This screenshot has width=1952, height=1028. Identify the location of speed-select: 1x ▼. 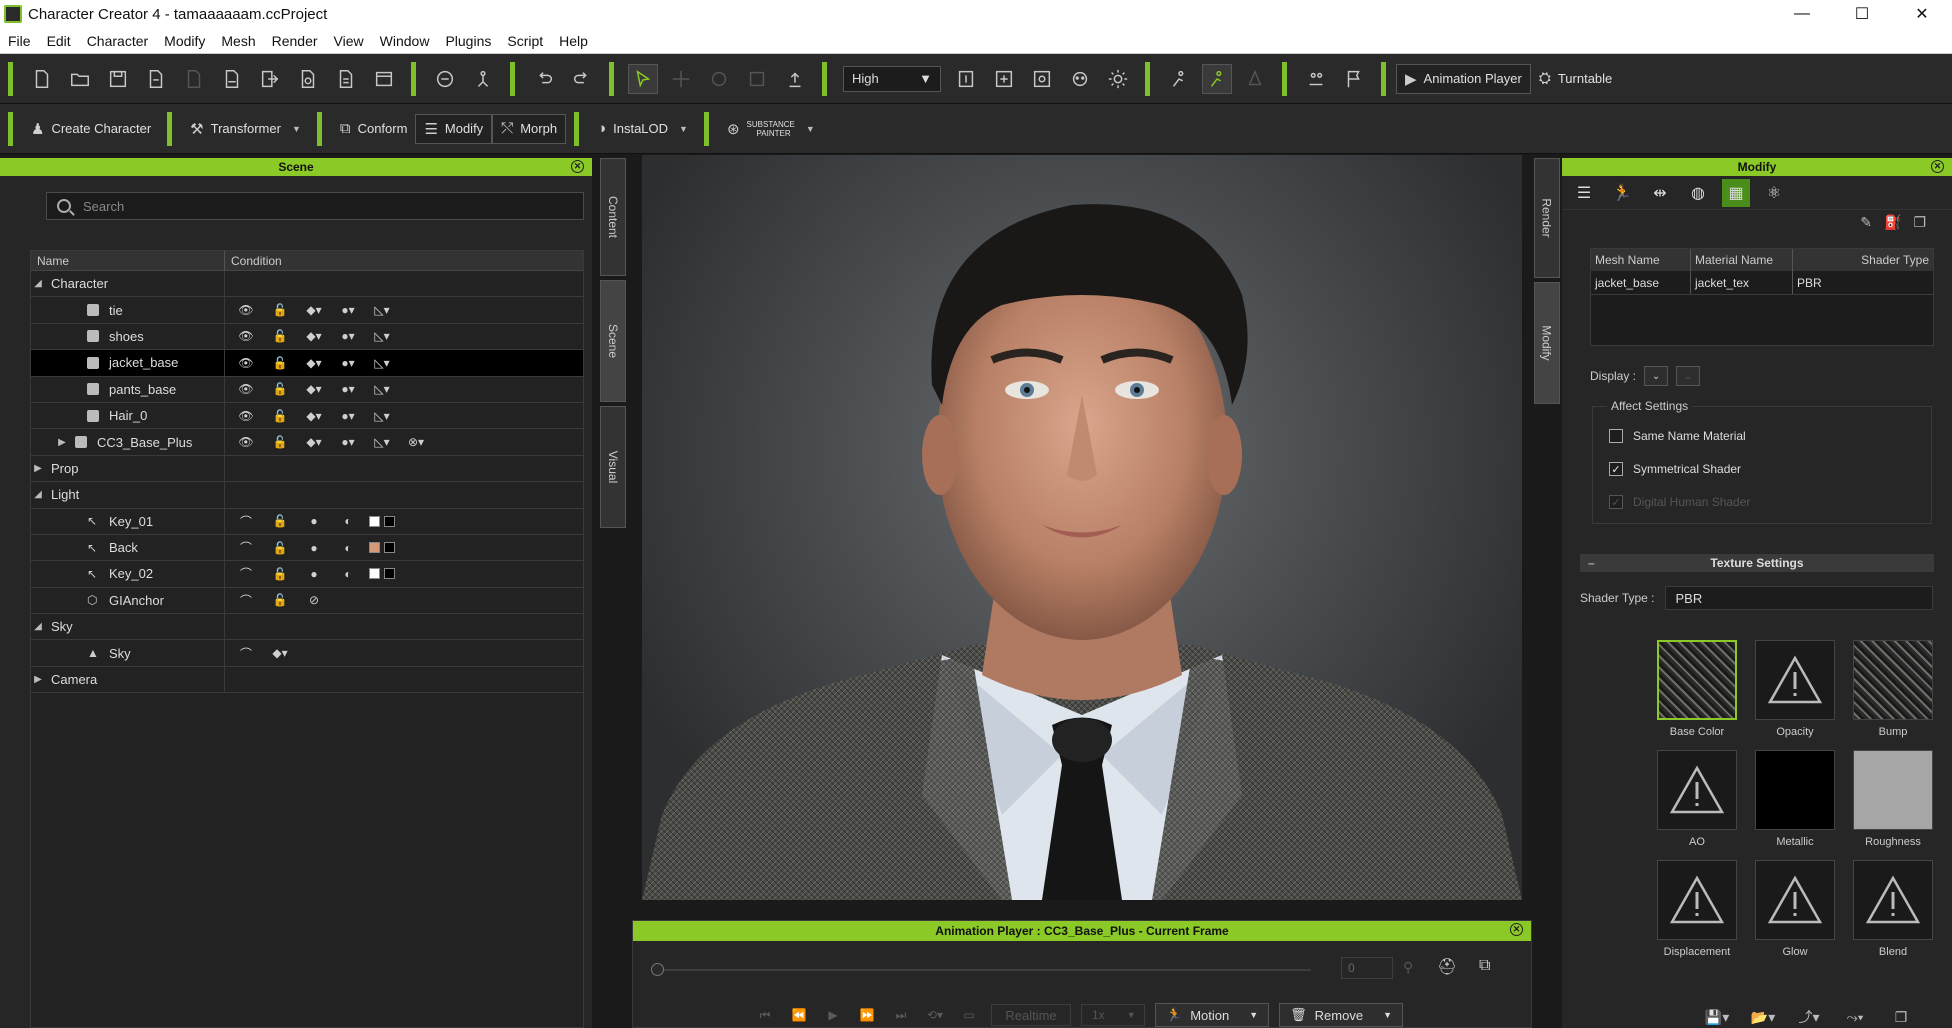
(1113, 1015).